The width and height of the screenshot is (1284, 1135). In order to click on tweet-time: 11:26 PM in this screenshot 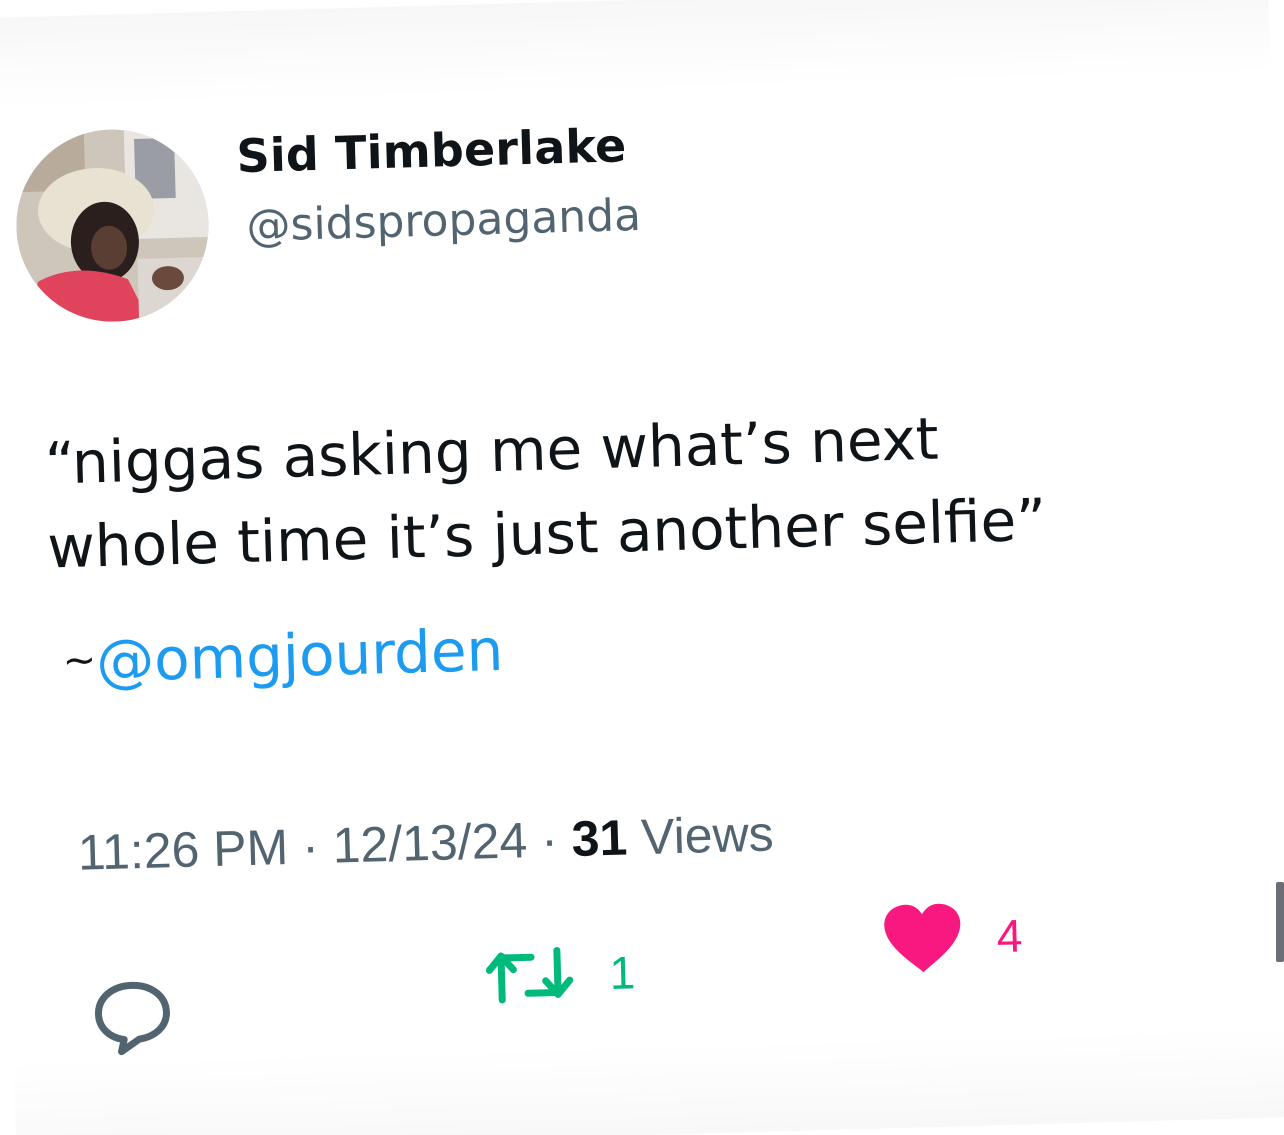, I will do `click(183, 850)`.